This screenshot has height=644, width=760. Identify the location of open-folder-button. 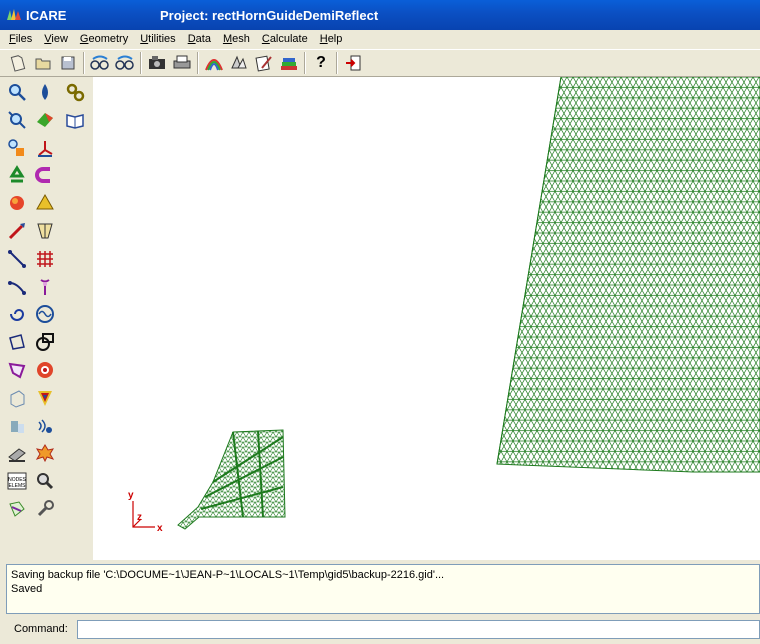
(43, 63).